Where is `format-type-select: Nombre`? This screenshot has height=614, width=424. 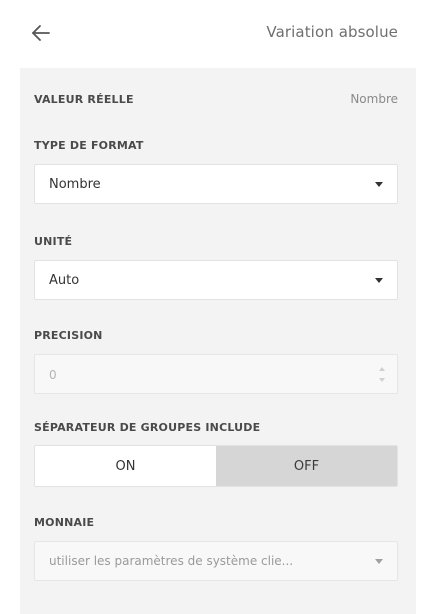
format-type-select: Nombre is located at coordinates (216, 184).